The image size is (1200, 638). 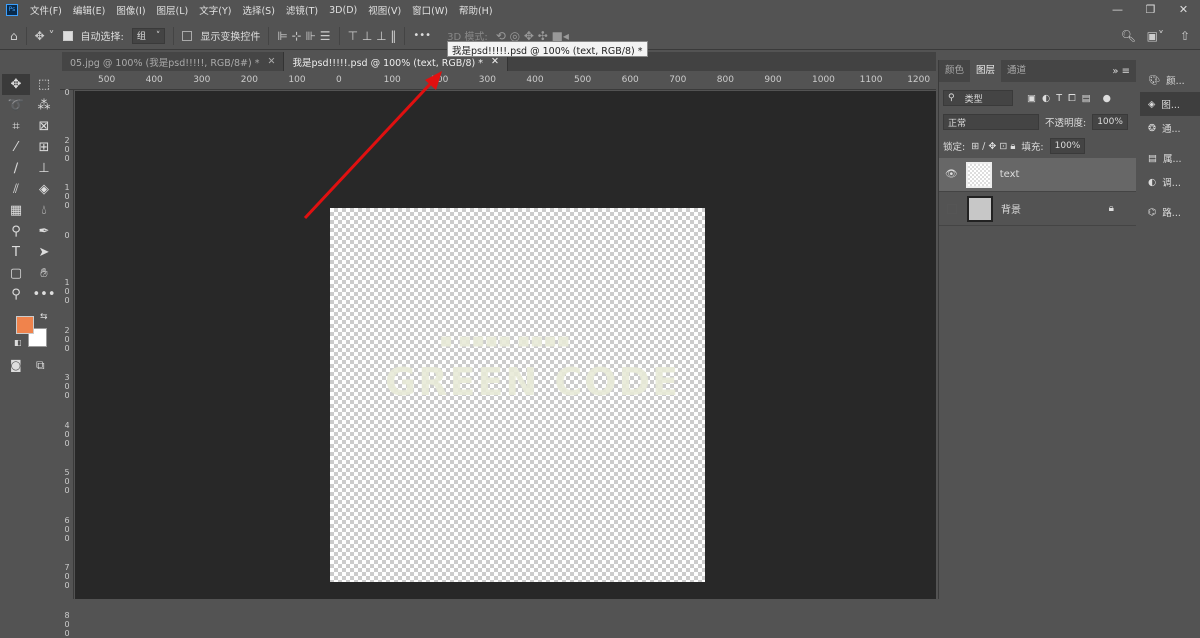 I want to click on red-arrow-annotation, so click(x=372, y=145).